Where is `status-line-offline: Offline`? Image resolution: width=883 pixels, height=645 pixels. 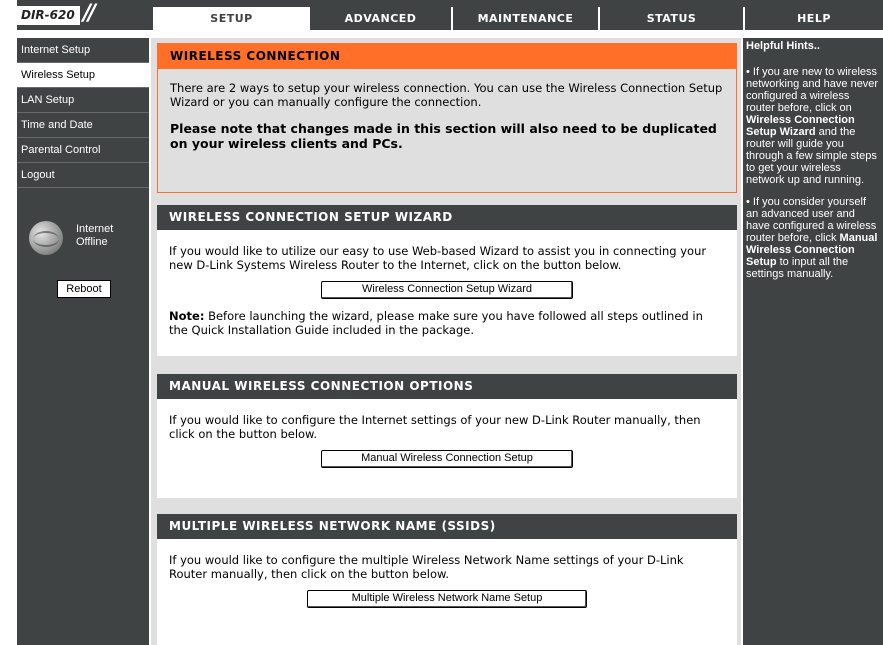
status-line-offline: Offline is located at coordinates (92, 242).